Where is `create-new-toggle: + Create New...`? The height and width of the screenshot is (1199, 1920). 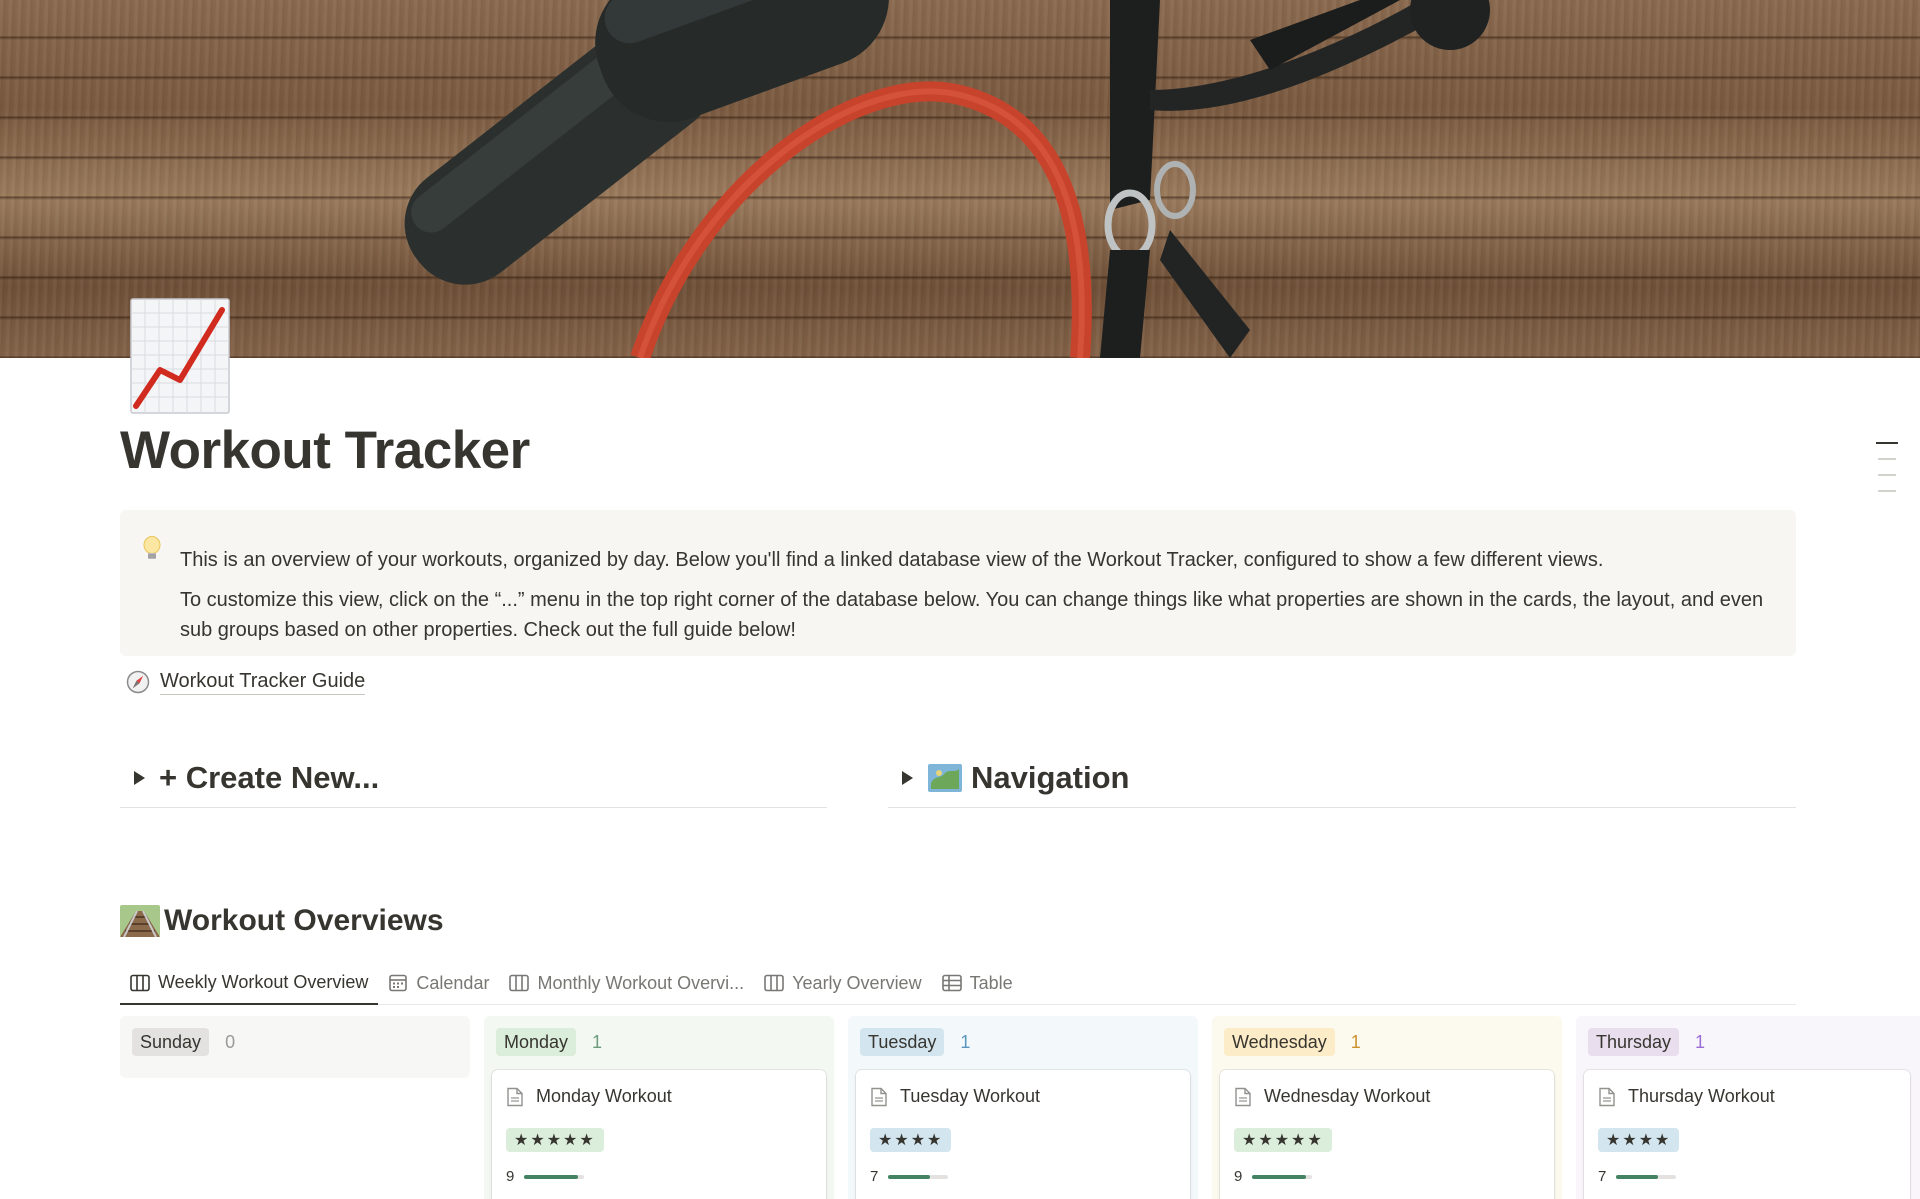
create-new-toggle: + Create New... is located at coordinates (473, 778).